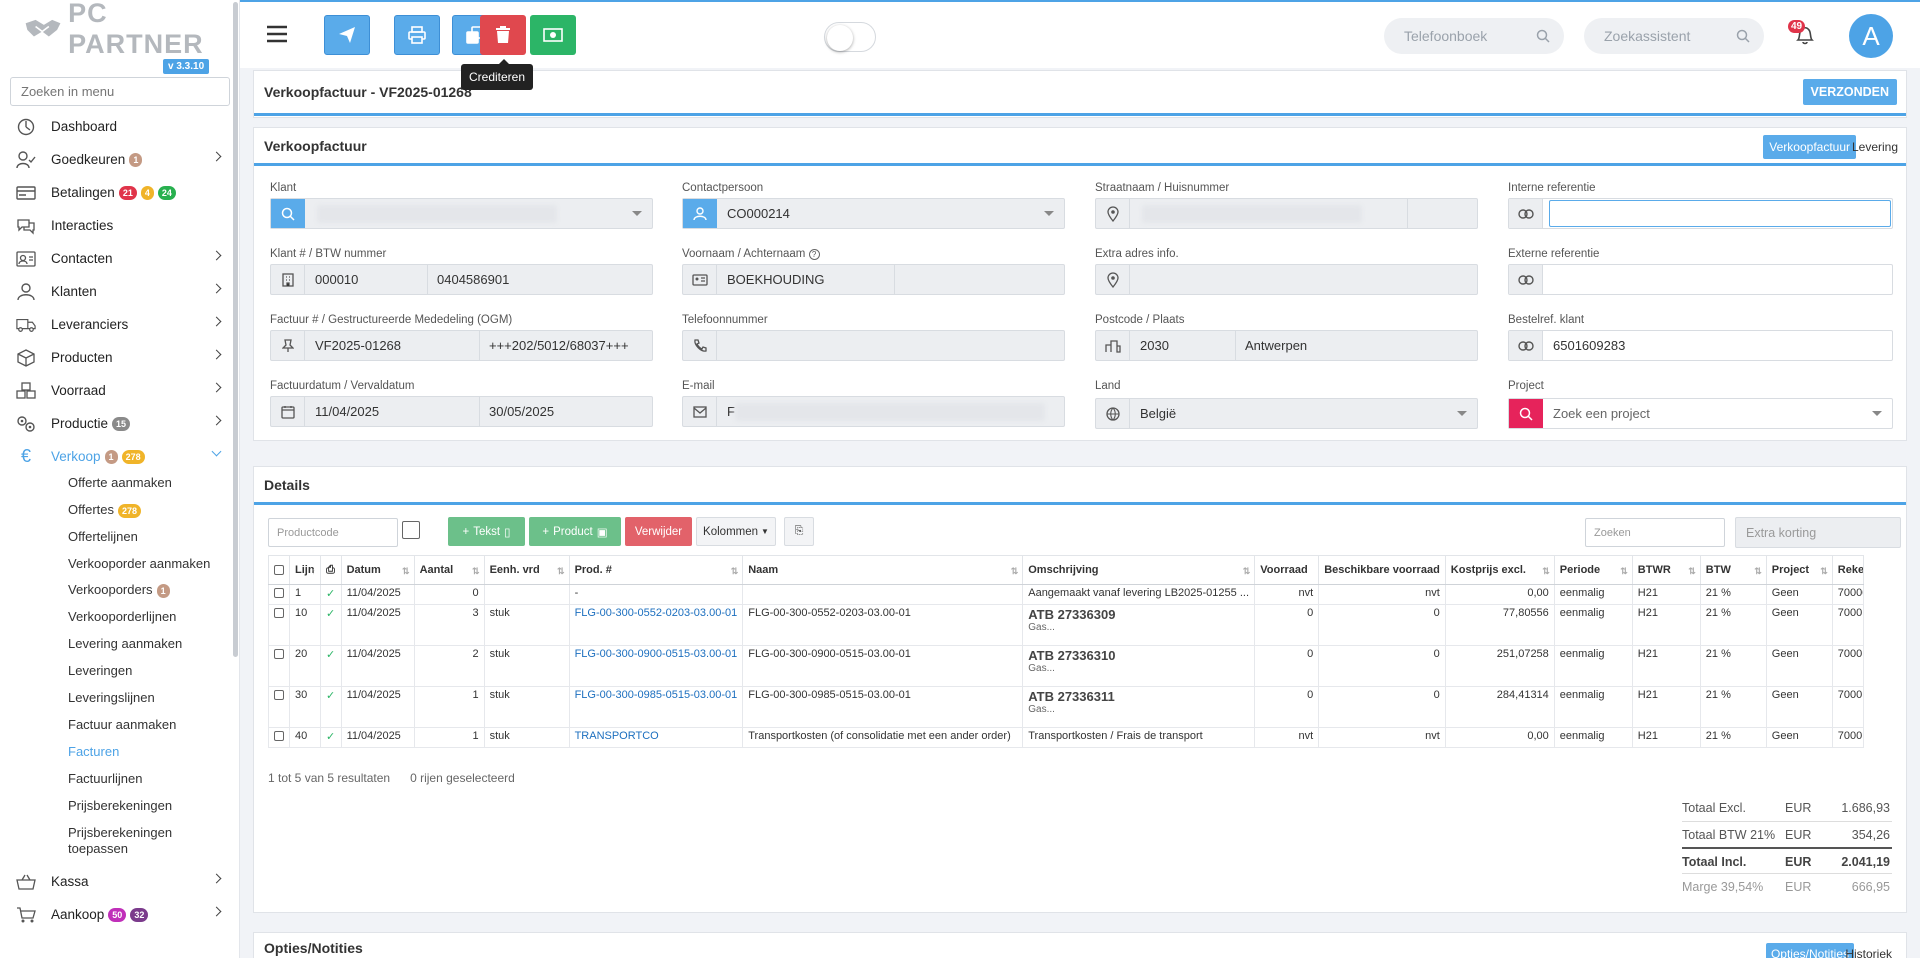  What do you see at coordinates (279, 570) in the screenshot?
I see `select-all-checkbox` at bounding box center [279, 570].